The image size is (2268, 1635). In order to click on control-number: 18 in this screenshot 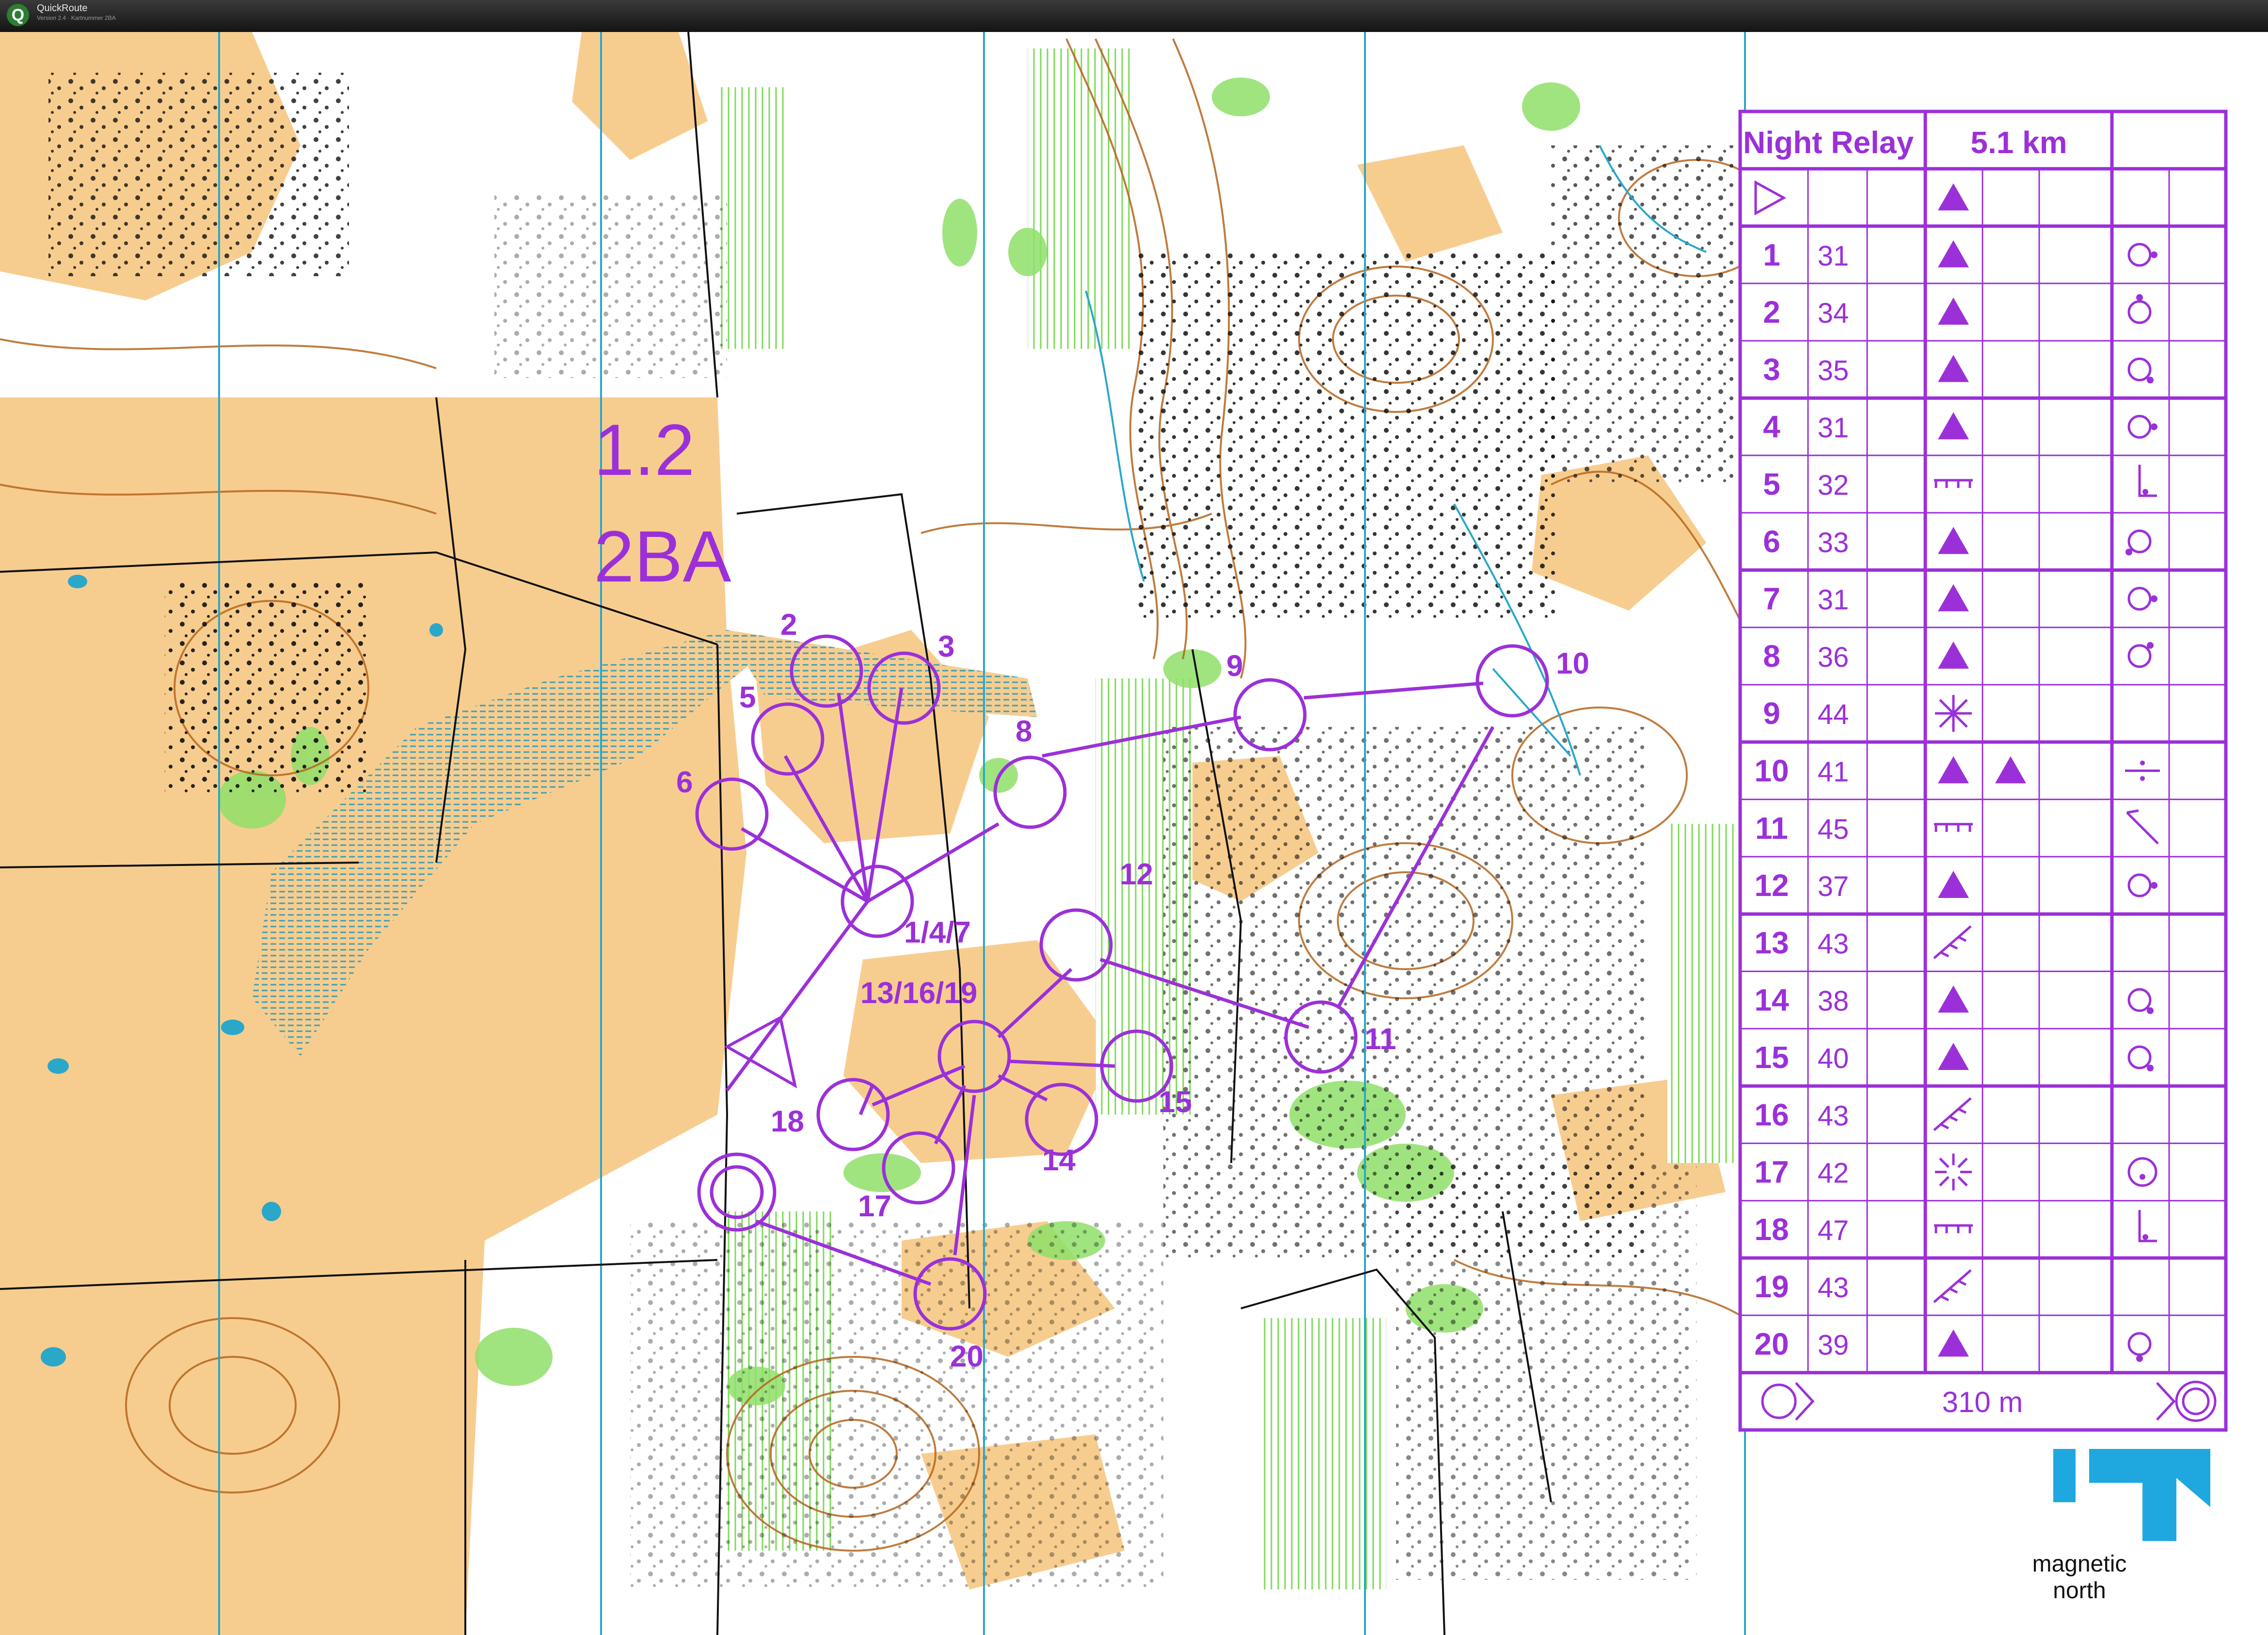, I will do `click(787, 1121)`.